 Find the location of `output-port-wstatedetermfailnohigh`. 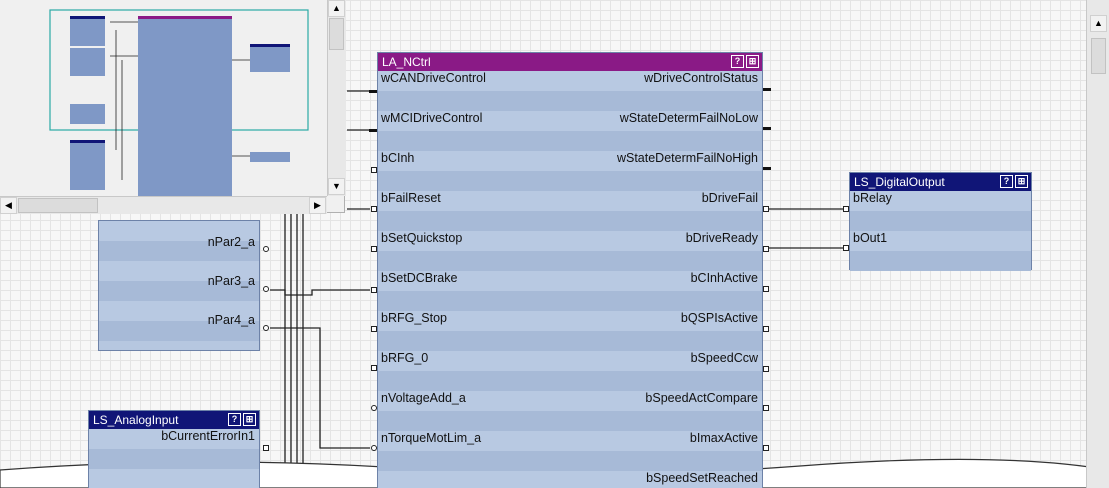

output-port-wstatedetermfailnohigh is located at coordinates (767, 168).